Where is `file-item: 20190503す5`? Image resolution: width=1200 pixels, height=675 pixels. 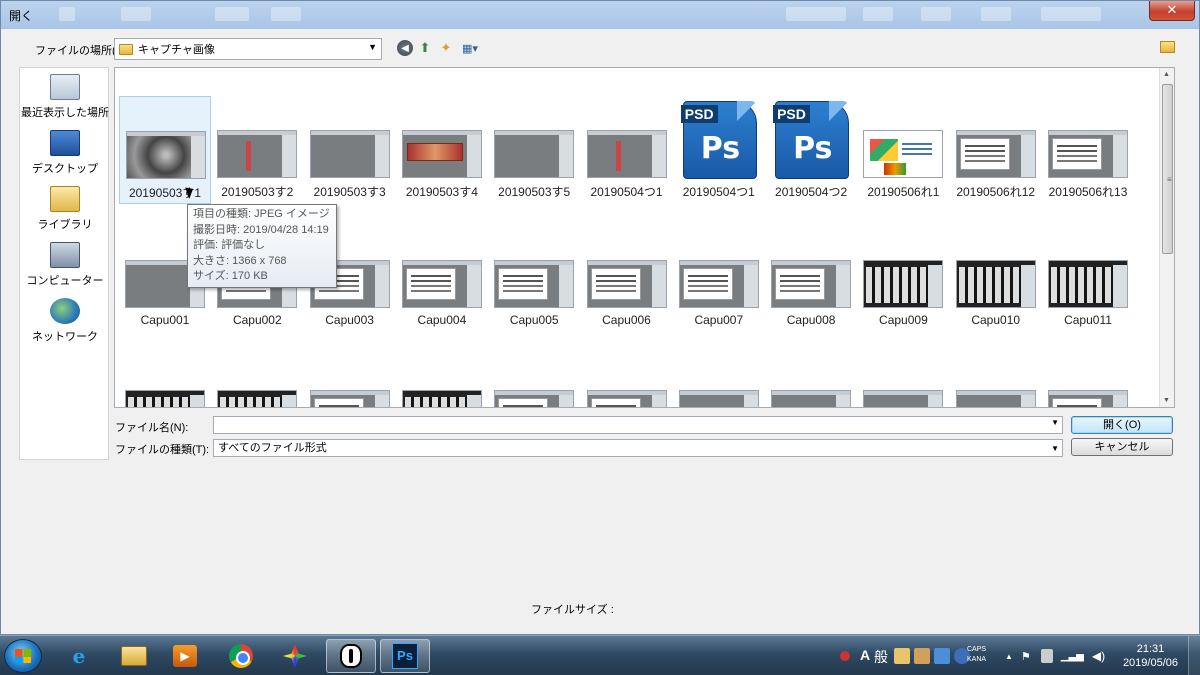
file-item: 20190503す5 is located at coordinates (534, 150).